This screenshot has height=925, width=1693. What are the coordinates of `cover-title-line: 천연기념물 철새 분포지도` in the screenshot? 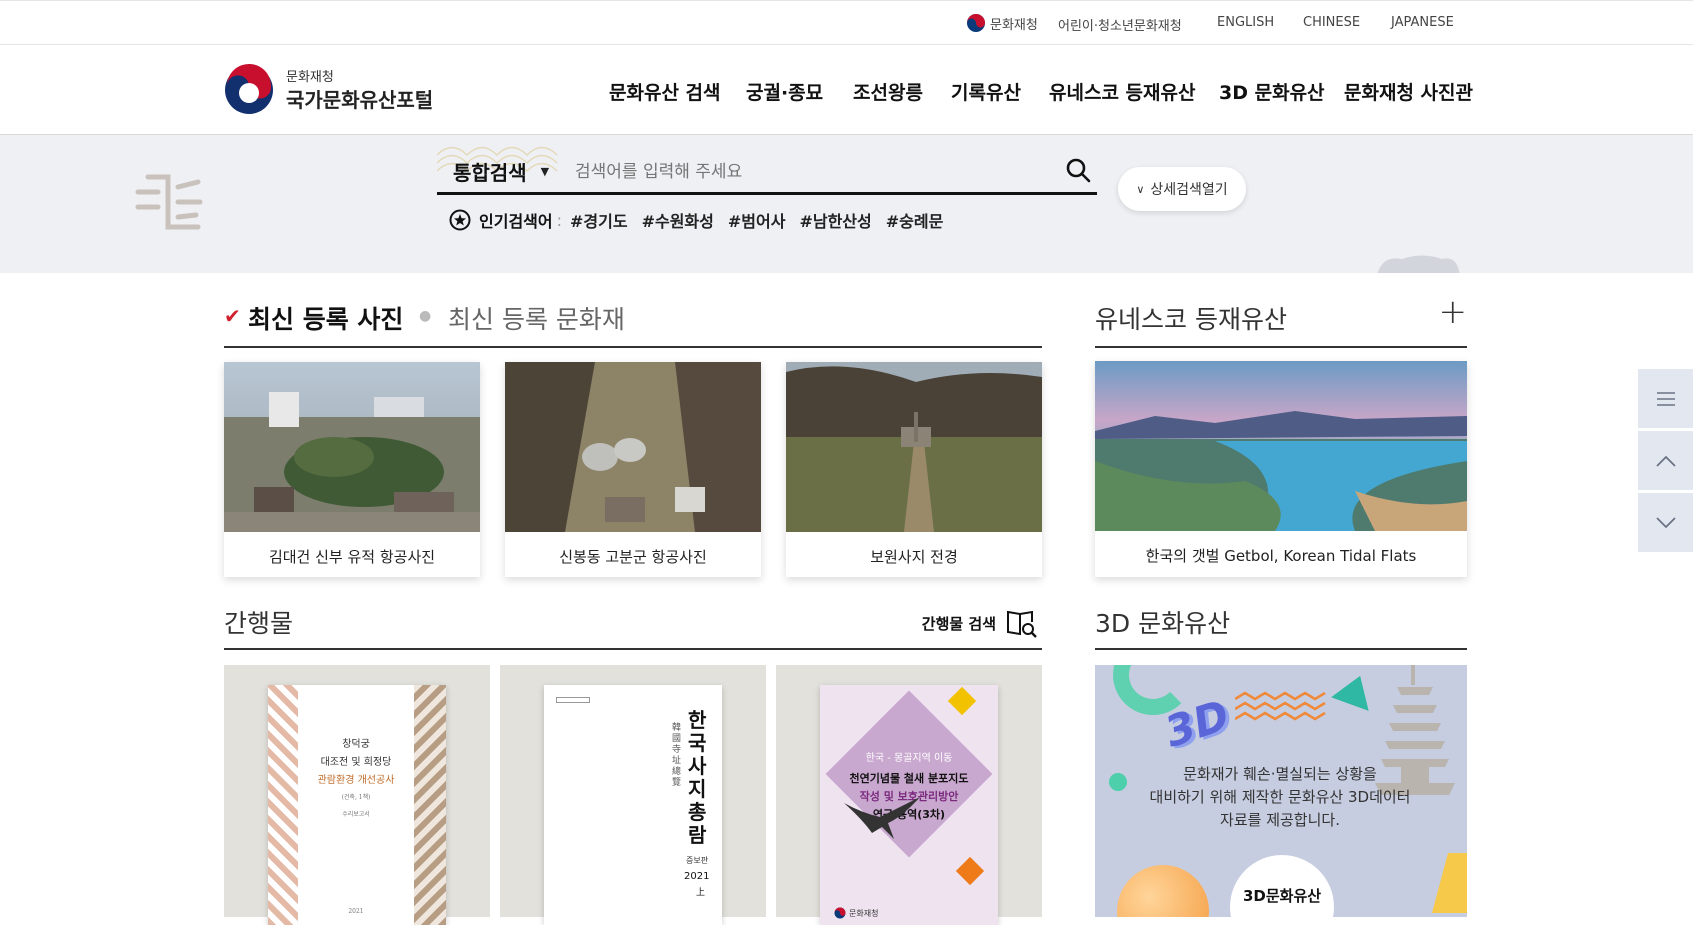 It's located at (909, 778).